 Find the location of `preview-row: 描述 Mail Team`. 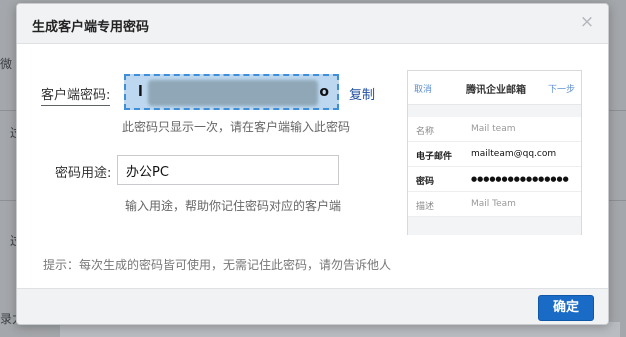

preview-row: 描述 Mail Team is located at coordinates (494, 204).